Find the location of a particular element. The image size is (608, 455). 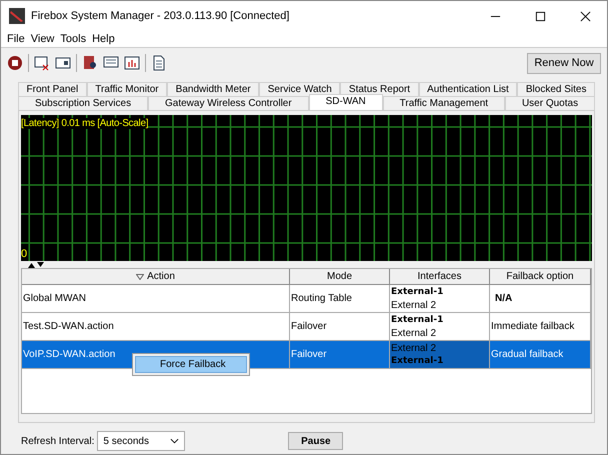

window-title: Firebox System Manager - 203.0.113.90 [Connected] is located at coordinates (160, 16).